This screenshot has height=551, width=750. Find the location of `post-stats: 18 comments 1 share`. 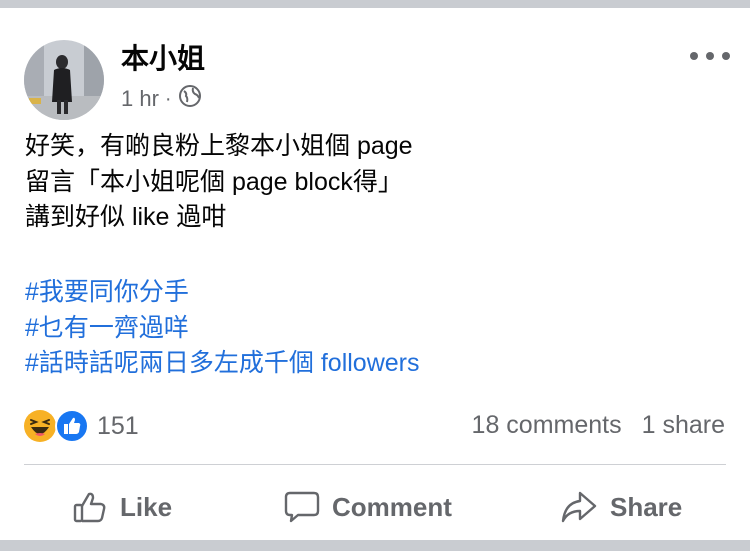

post-stats: 18 comments 1 share is located at coordinates (598, 425).